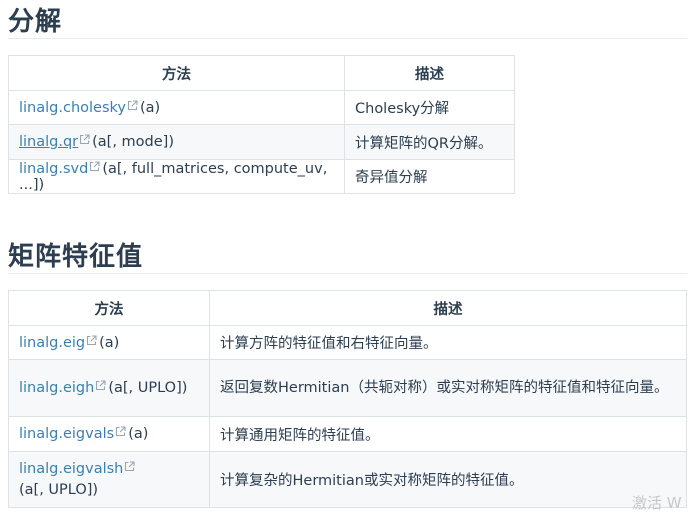 This screenshot has width=697, height=513. I want to click on method-description: 计算通用矩阵的特征值。, so click(448, 434).